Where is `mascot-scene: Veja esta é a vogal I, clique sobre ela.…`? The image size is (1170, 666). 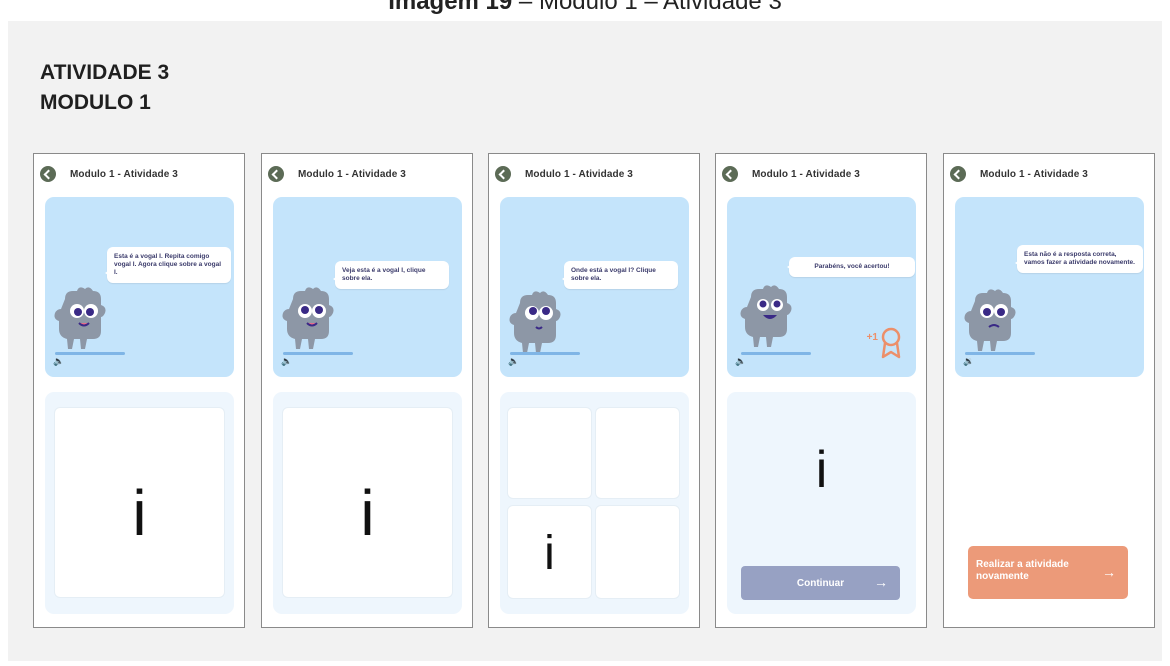 mascot-scene: Veja esta é a vogal I, clique sobre ela.… is located at coordinates (367, 287).